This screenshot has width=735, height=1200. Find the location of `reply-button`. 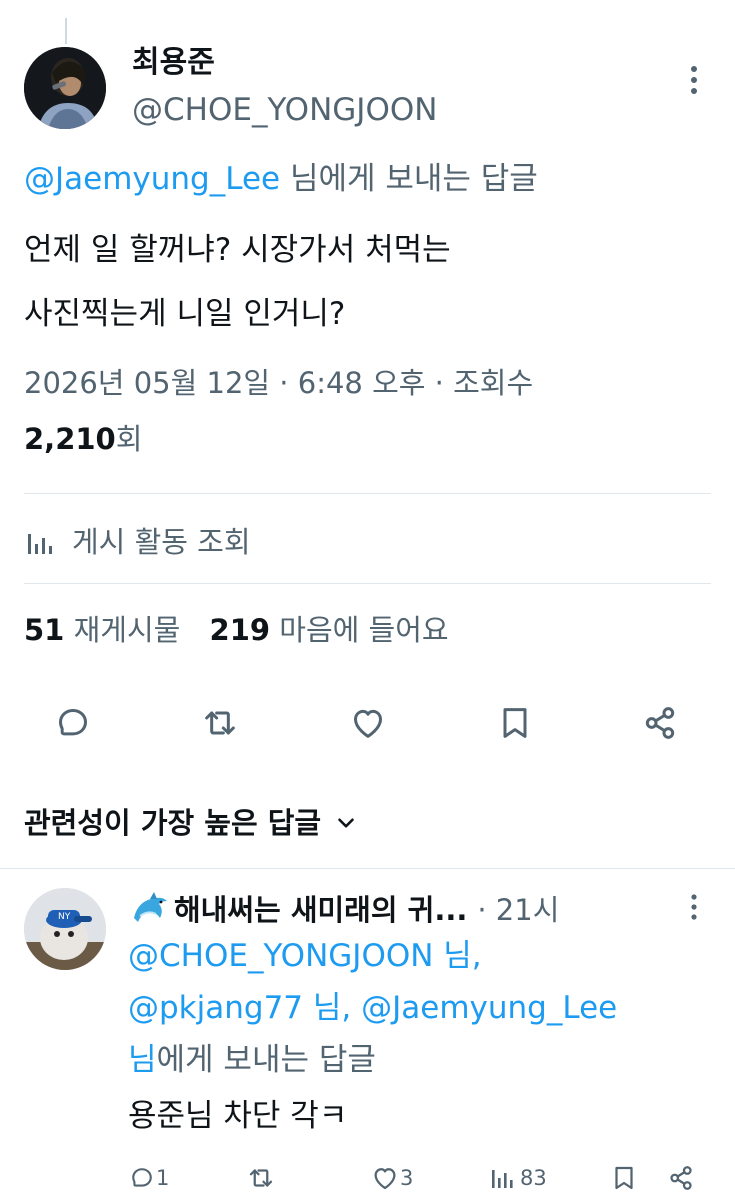

reply-button is located at coordinates (73, 723).